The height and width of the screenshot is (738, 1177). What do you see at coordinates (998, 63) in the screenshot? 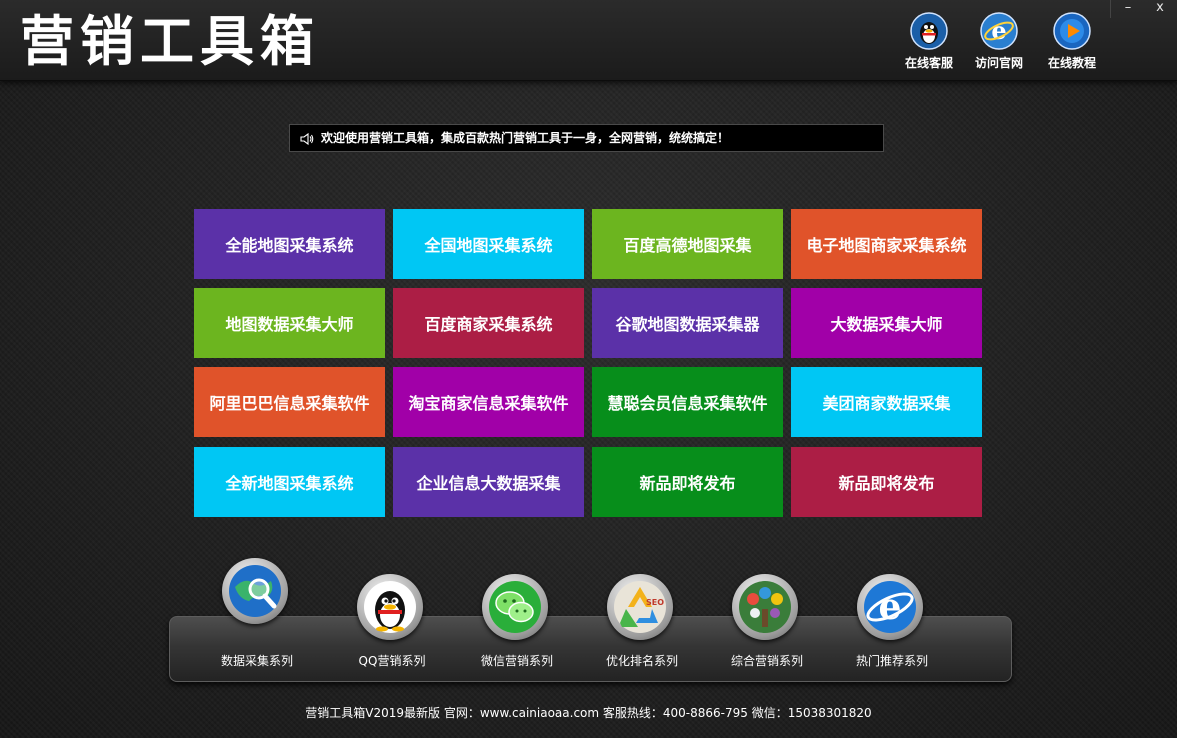
I see `visit-website-label: 访问官网` at bounding box center [998, 63].